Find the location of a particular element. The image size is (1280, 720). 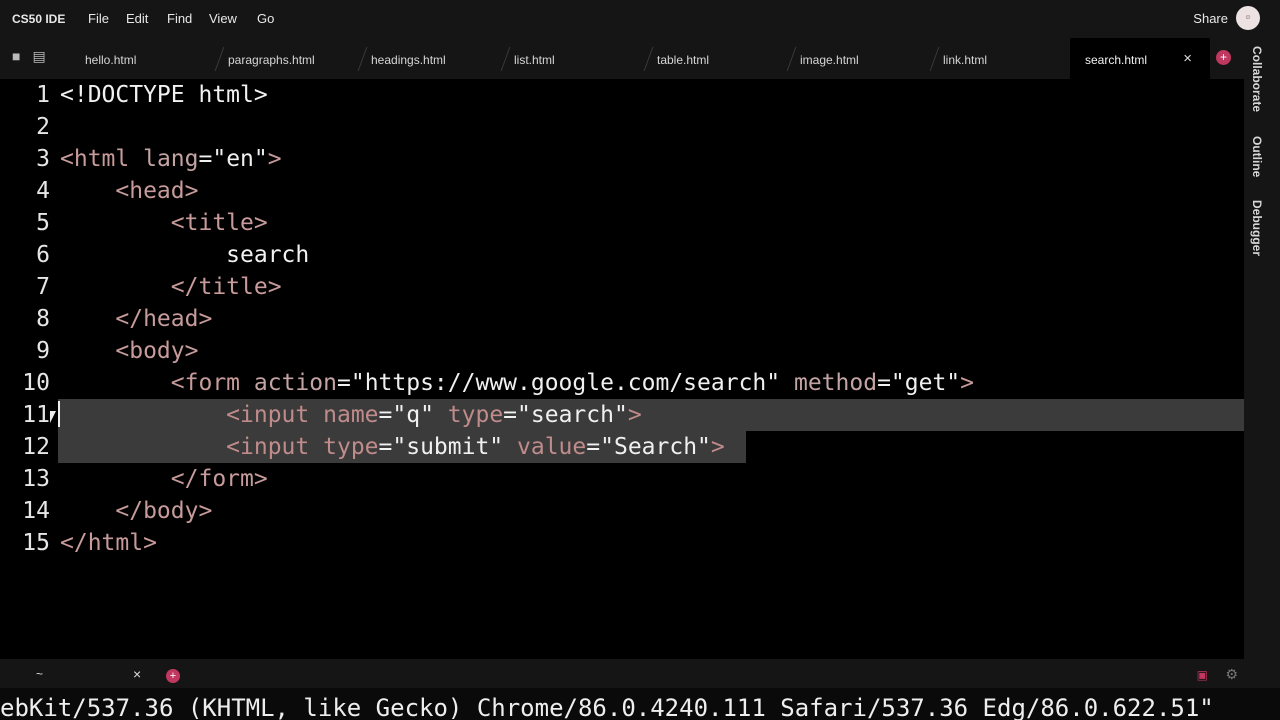

code-token: </title> is located at coordinates (226, 287).